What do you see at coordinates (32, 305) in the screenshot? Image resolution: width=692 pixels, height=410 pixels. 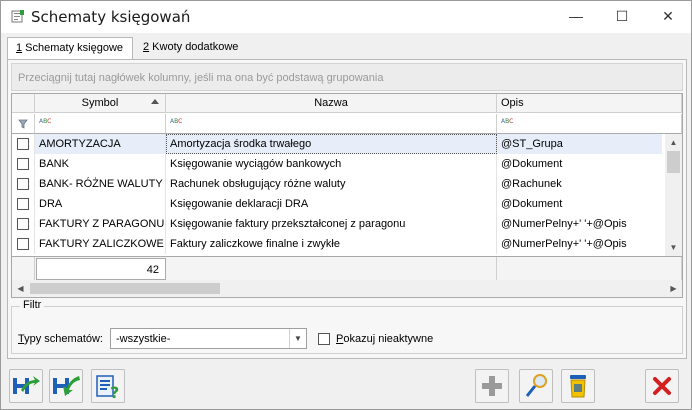 I see `filter-group-legend: Filtr` at bounding box center [32, 305].